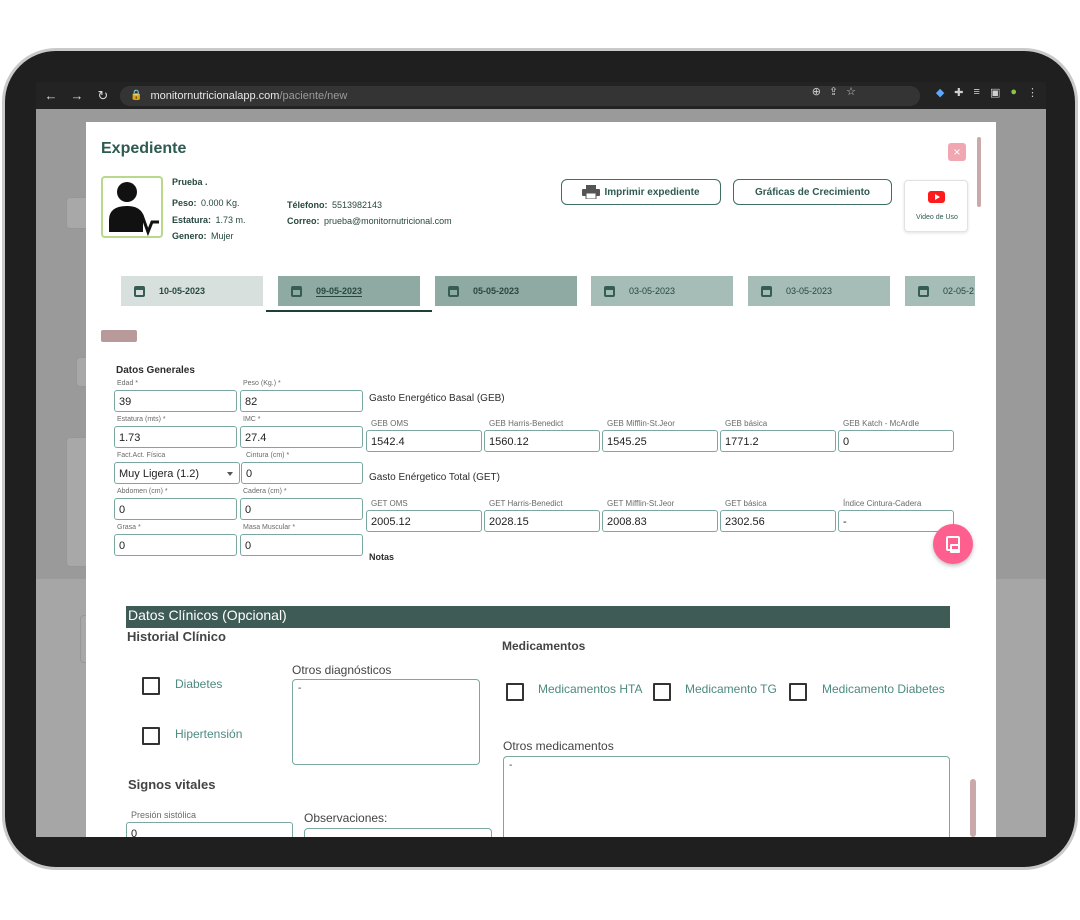  I want to click on reading-list-icon: ≡, so click(977, 92).